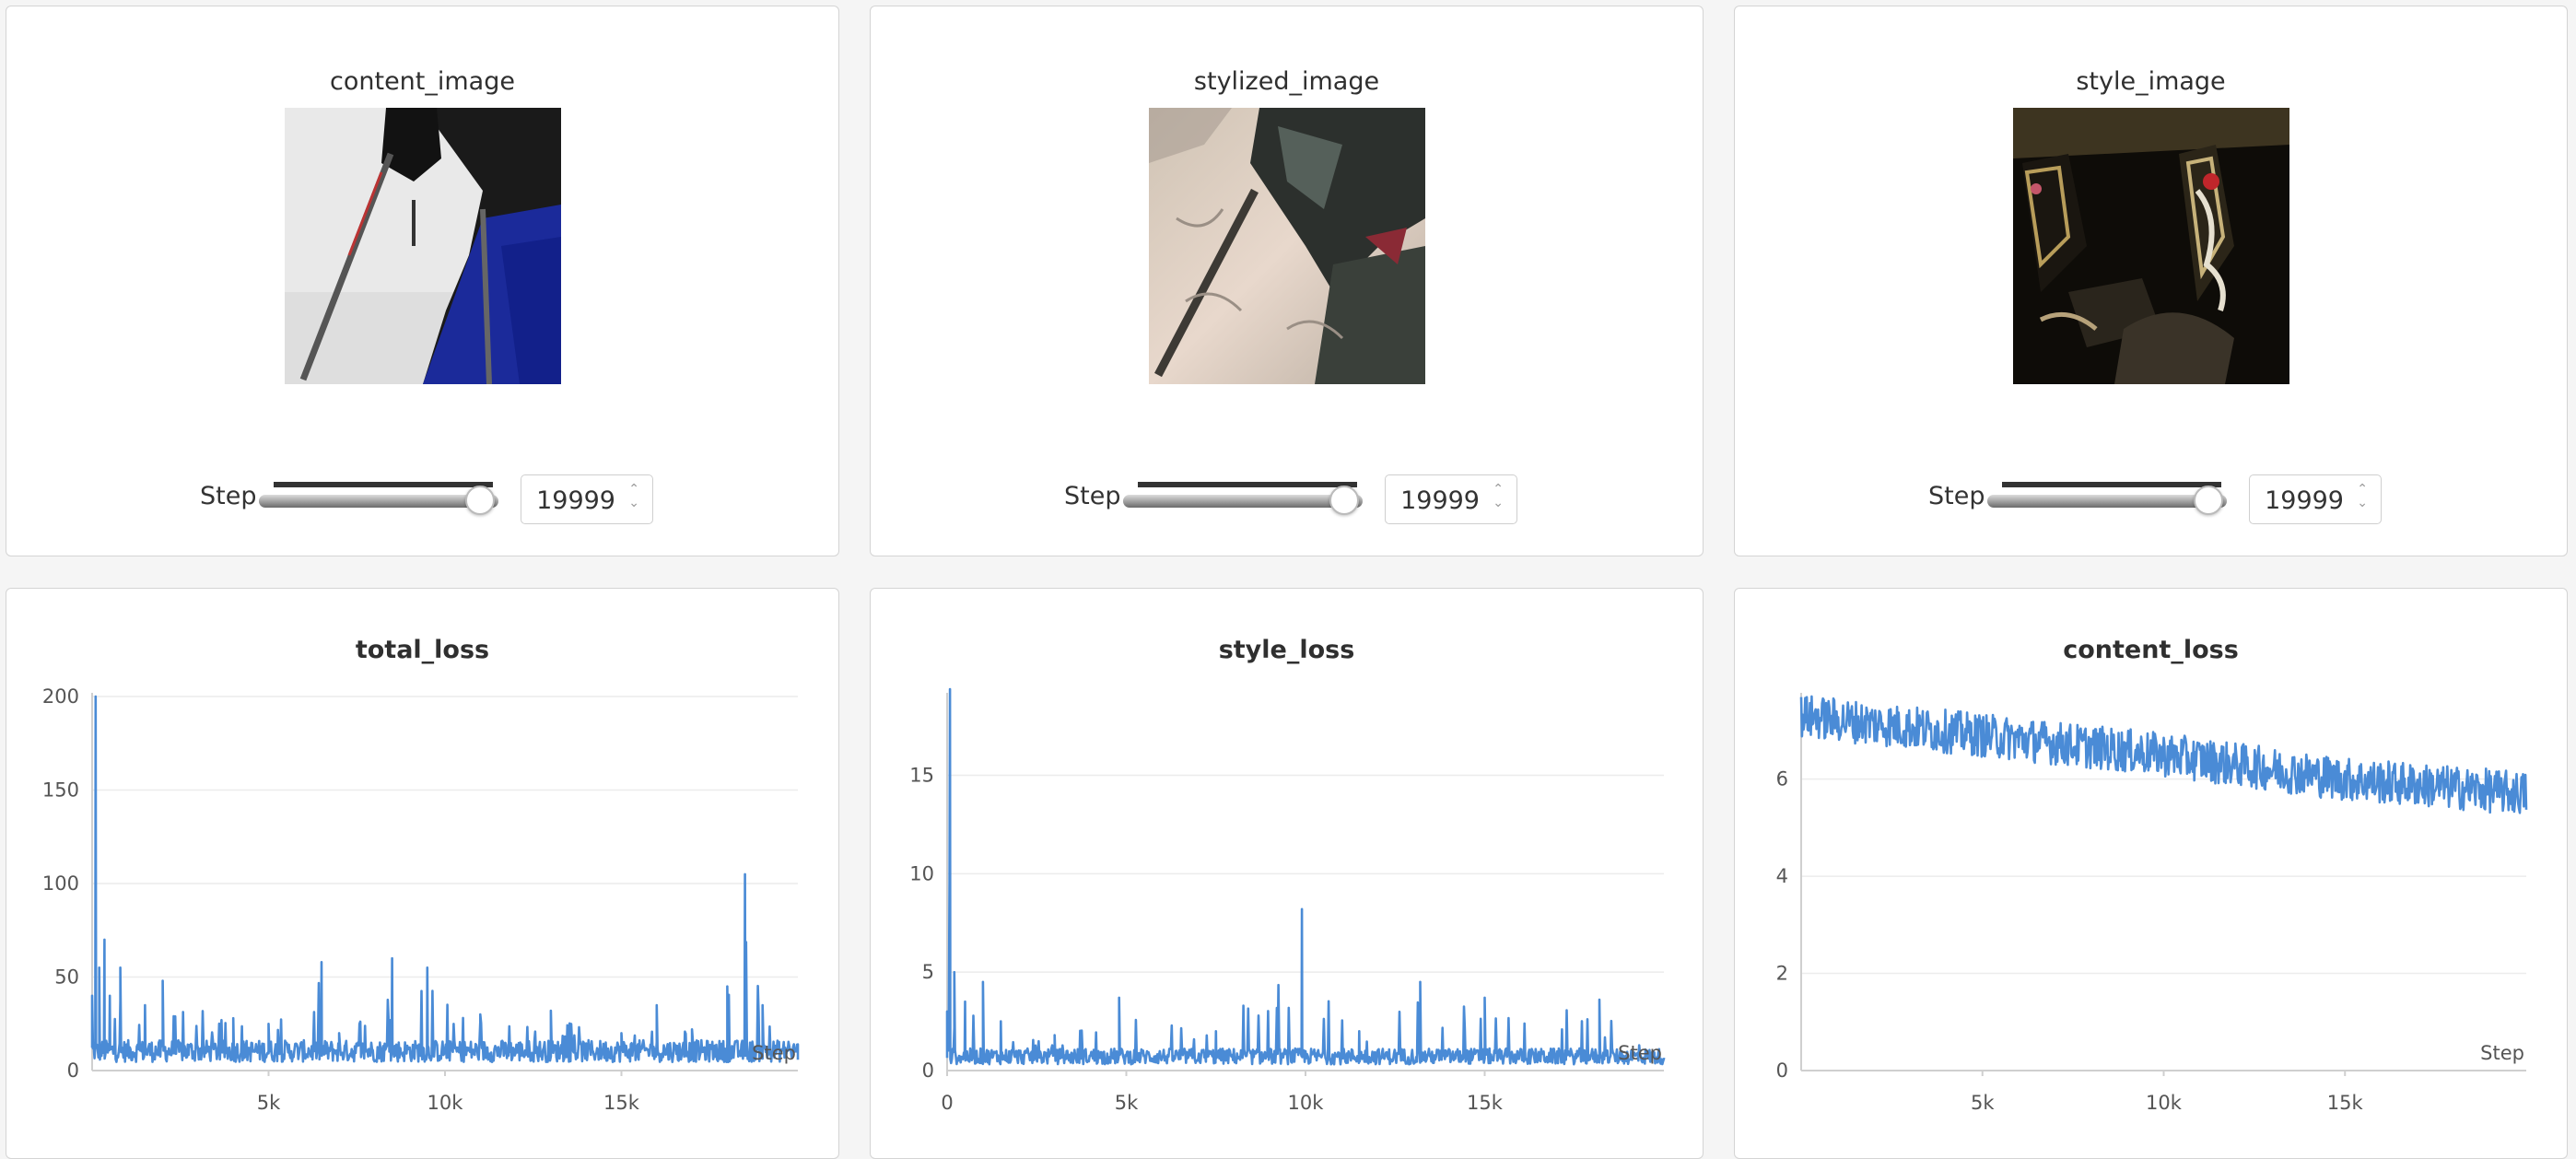  I want to click on y-tick-label: 4, so click(1782, 876).